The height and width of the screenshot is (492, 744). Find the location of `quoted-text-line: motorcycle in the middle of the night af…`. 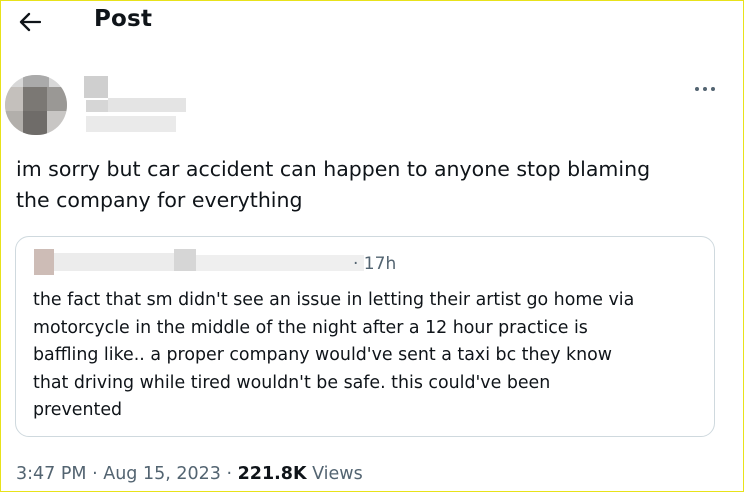

quoted-text-line: motorcycle in the middle of the night af… is located at coordinates (310, 327).